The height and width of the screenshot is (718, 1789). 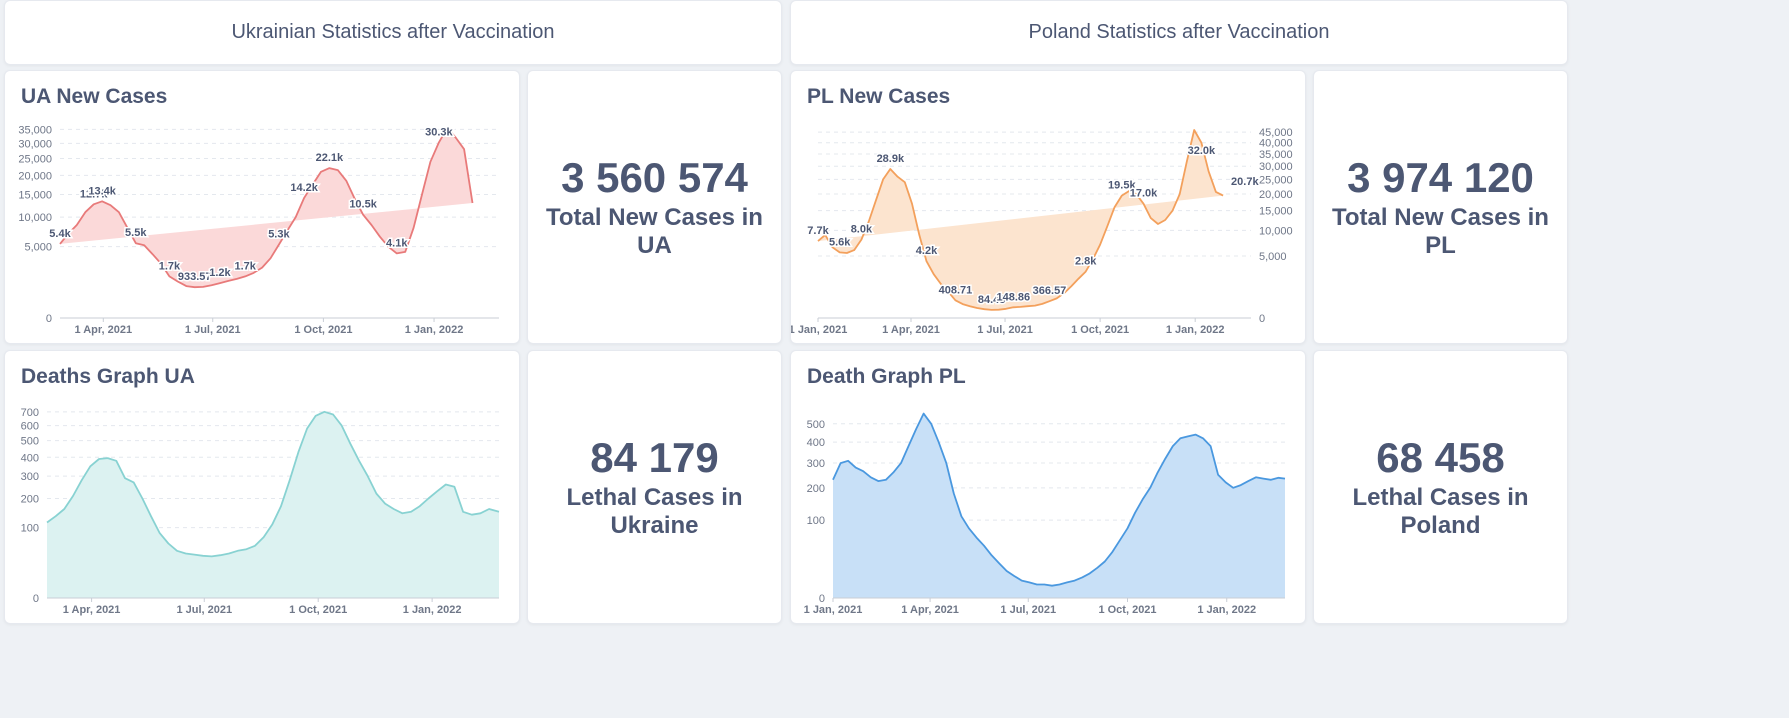 What do you see at coordinates (927, 251) in the screenshot?
I see `data-label: 4.2k` at bounding box center [927, 251].